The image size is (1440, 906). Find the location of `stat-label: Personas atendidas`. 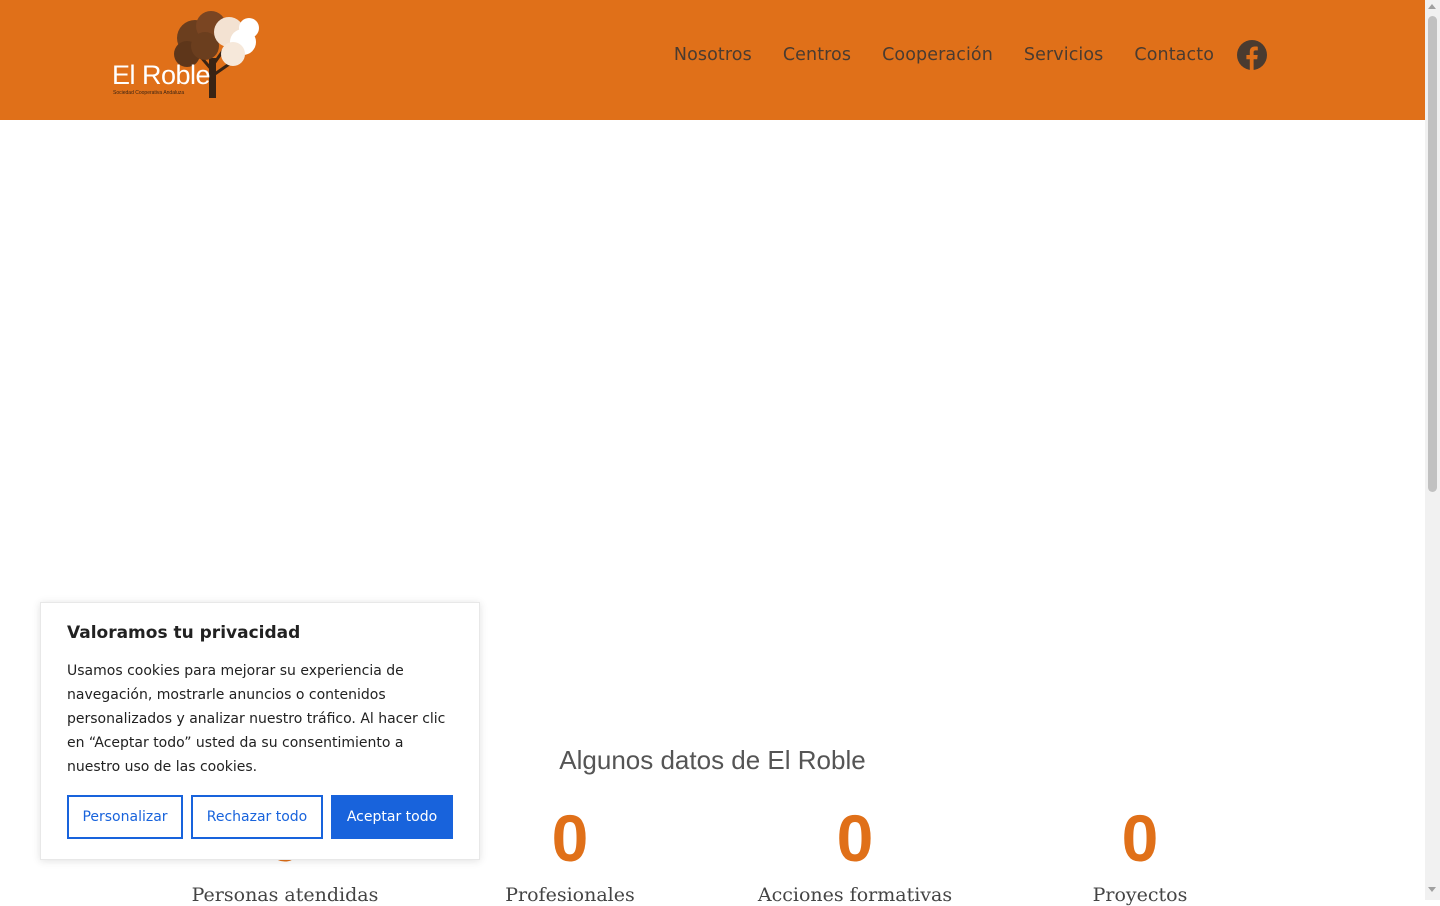

stat-label: Personas atendidas is located at coordinates (285, 895).